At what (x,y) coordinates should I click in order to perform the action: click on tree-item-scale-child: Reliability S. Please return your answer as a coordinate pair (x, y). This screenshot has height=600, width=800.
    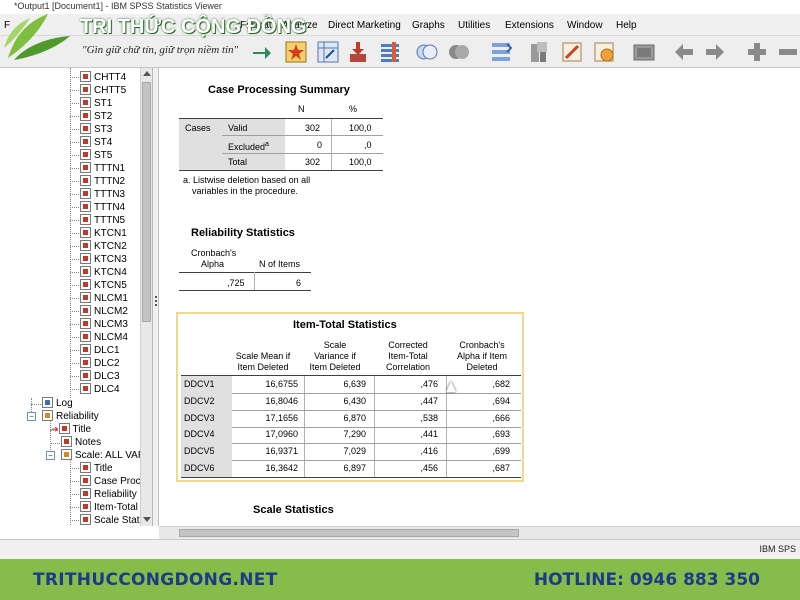
    Looking at the image, I should click on (113, 494).